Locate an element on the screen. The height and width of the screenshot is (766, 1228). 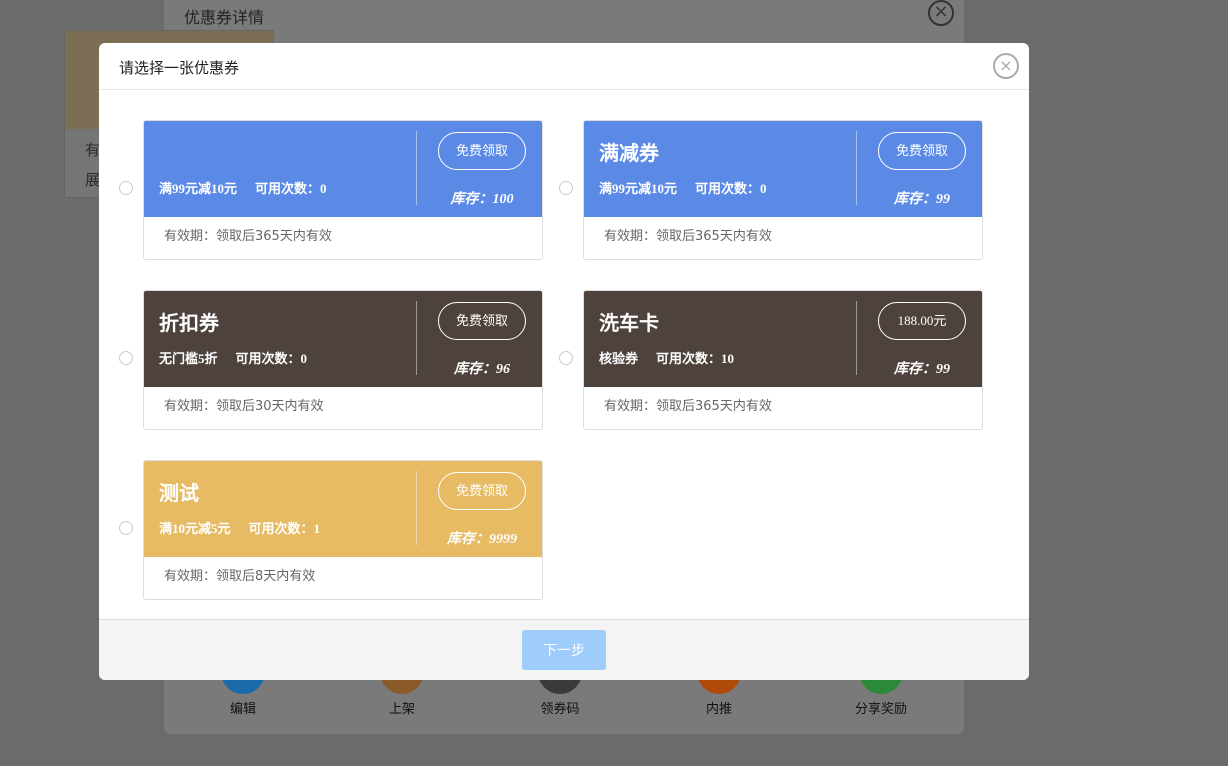
background-tool-label: 内推 is located at coordinates (718, 709).